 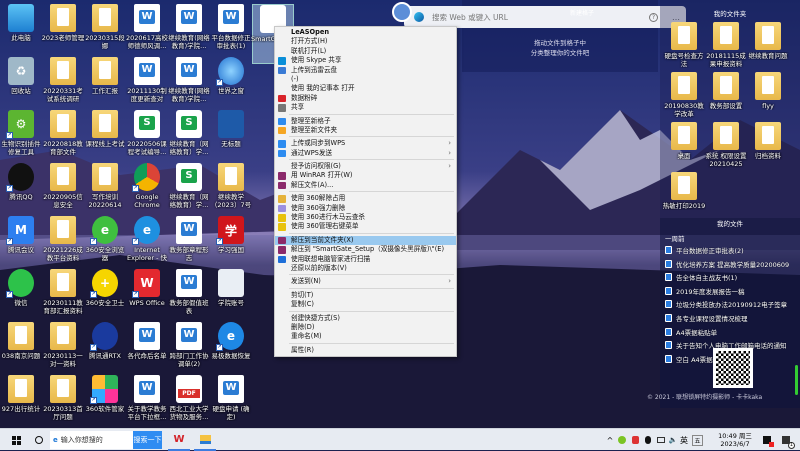 I want to click on desktop-icon-folder: 927出行统计, so click(x=21, y=394).